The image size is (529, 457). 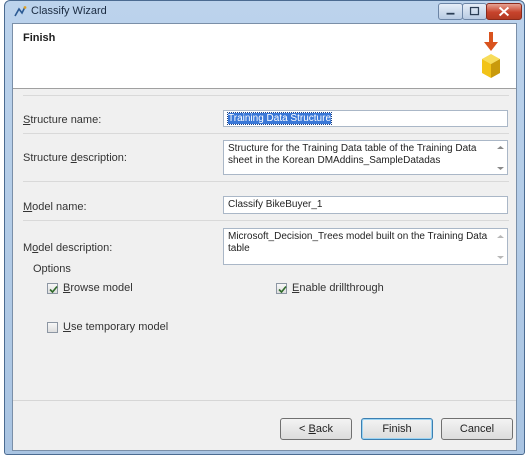 I want to click on maximize-icon, so click(x=474, y=11).